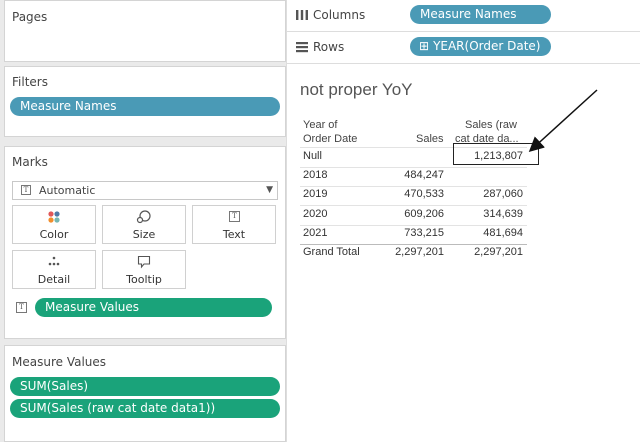  Describe the element at coordinates (67, 190) in the screenshot. I see `mark-type-label: Automatic` at that location.